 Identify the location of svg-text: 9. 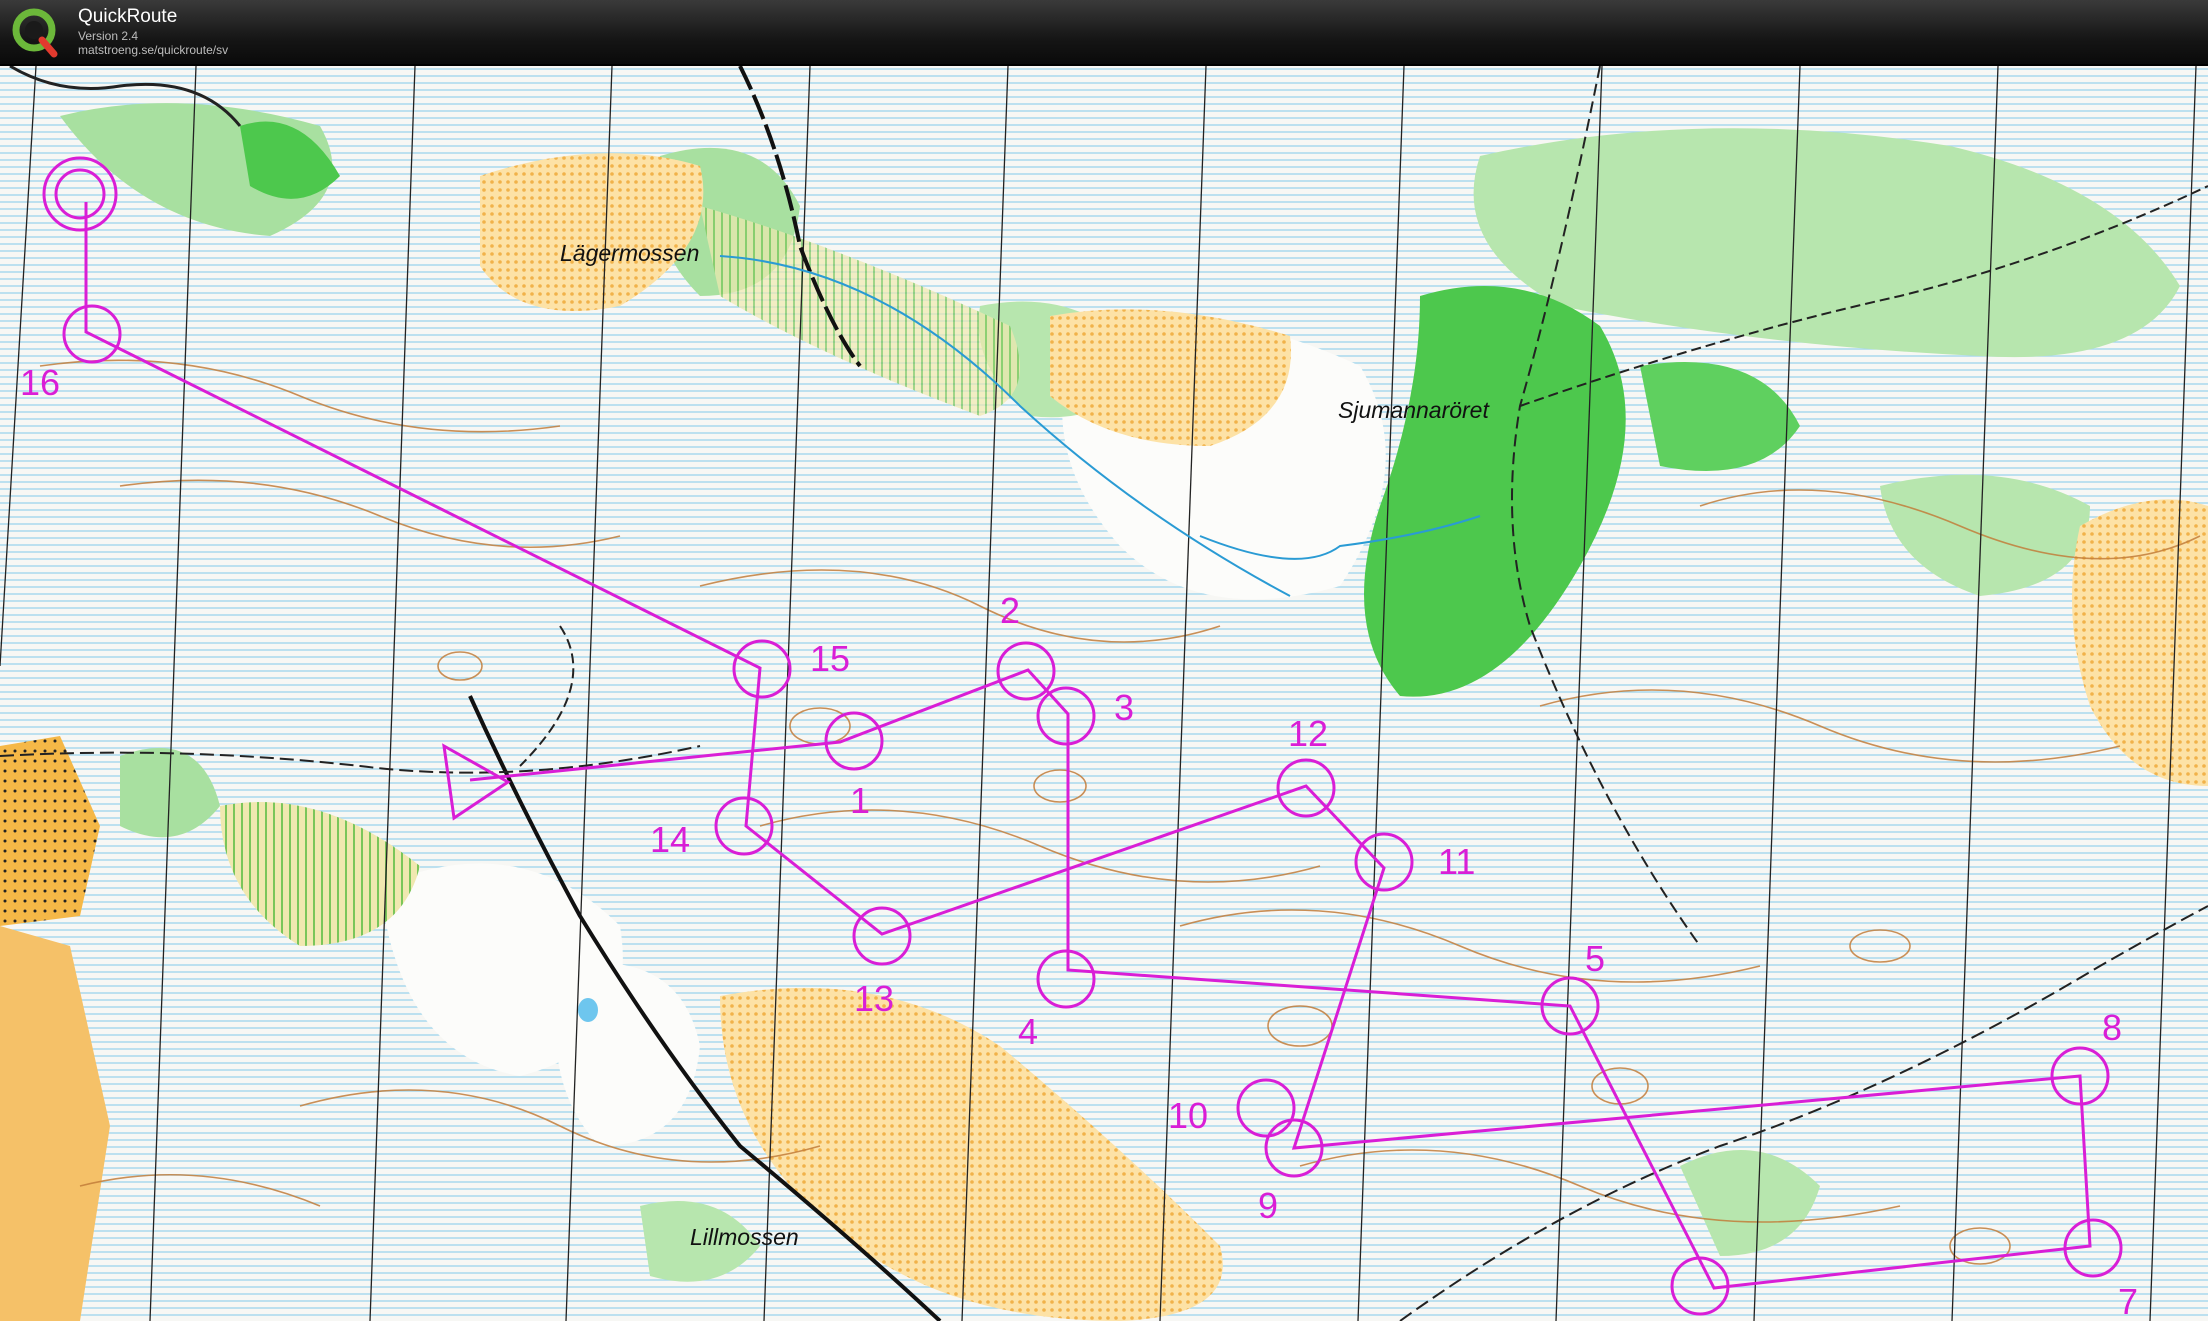
(1268, 1205).